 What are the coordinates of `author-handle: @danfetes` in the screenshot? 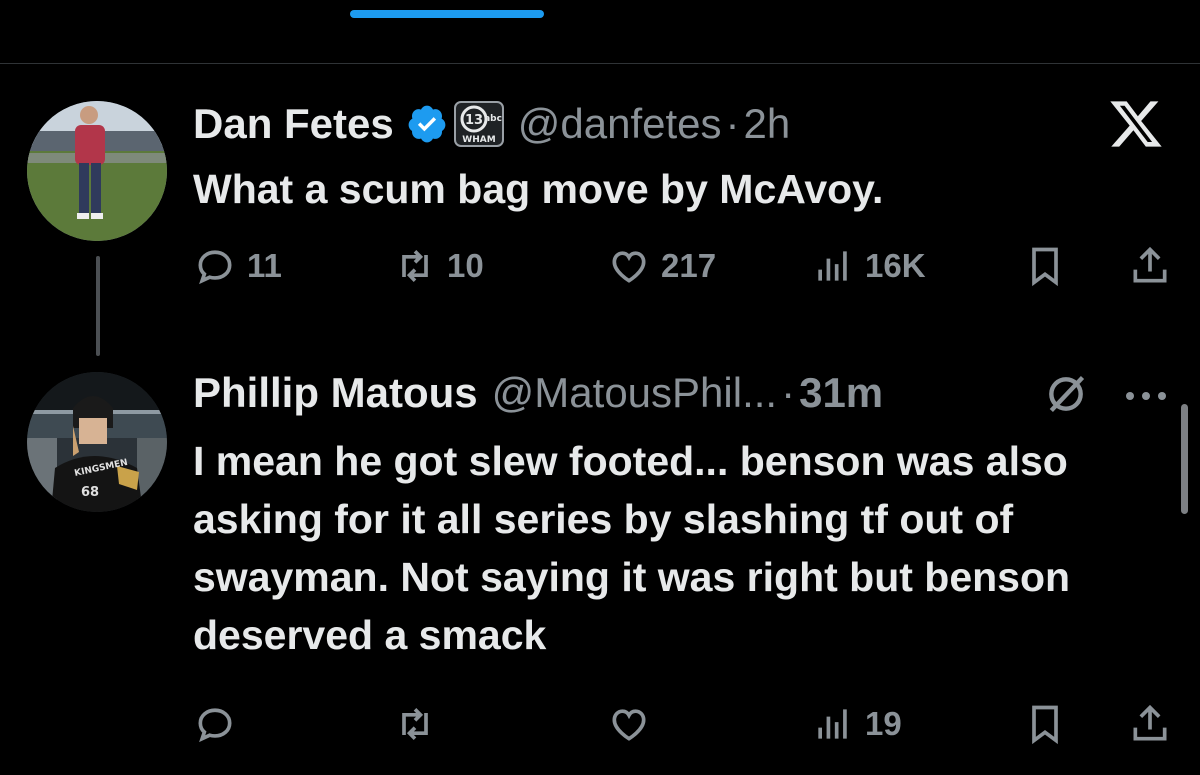 It's located at (620, 124).